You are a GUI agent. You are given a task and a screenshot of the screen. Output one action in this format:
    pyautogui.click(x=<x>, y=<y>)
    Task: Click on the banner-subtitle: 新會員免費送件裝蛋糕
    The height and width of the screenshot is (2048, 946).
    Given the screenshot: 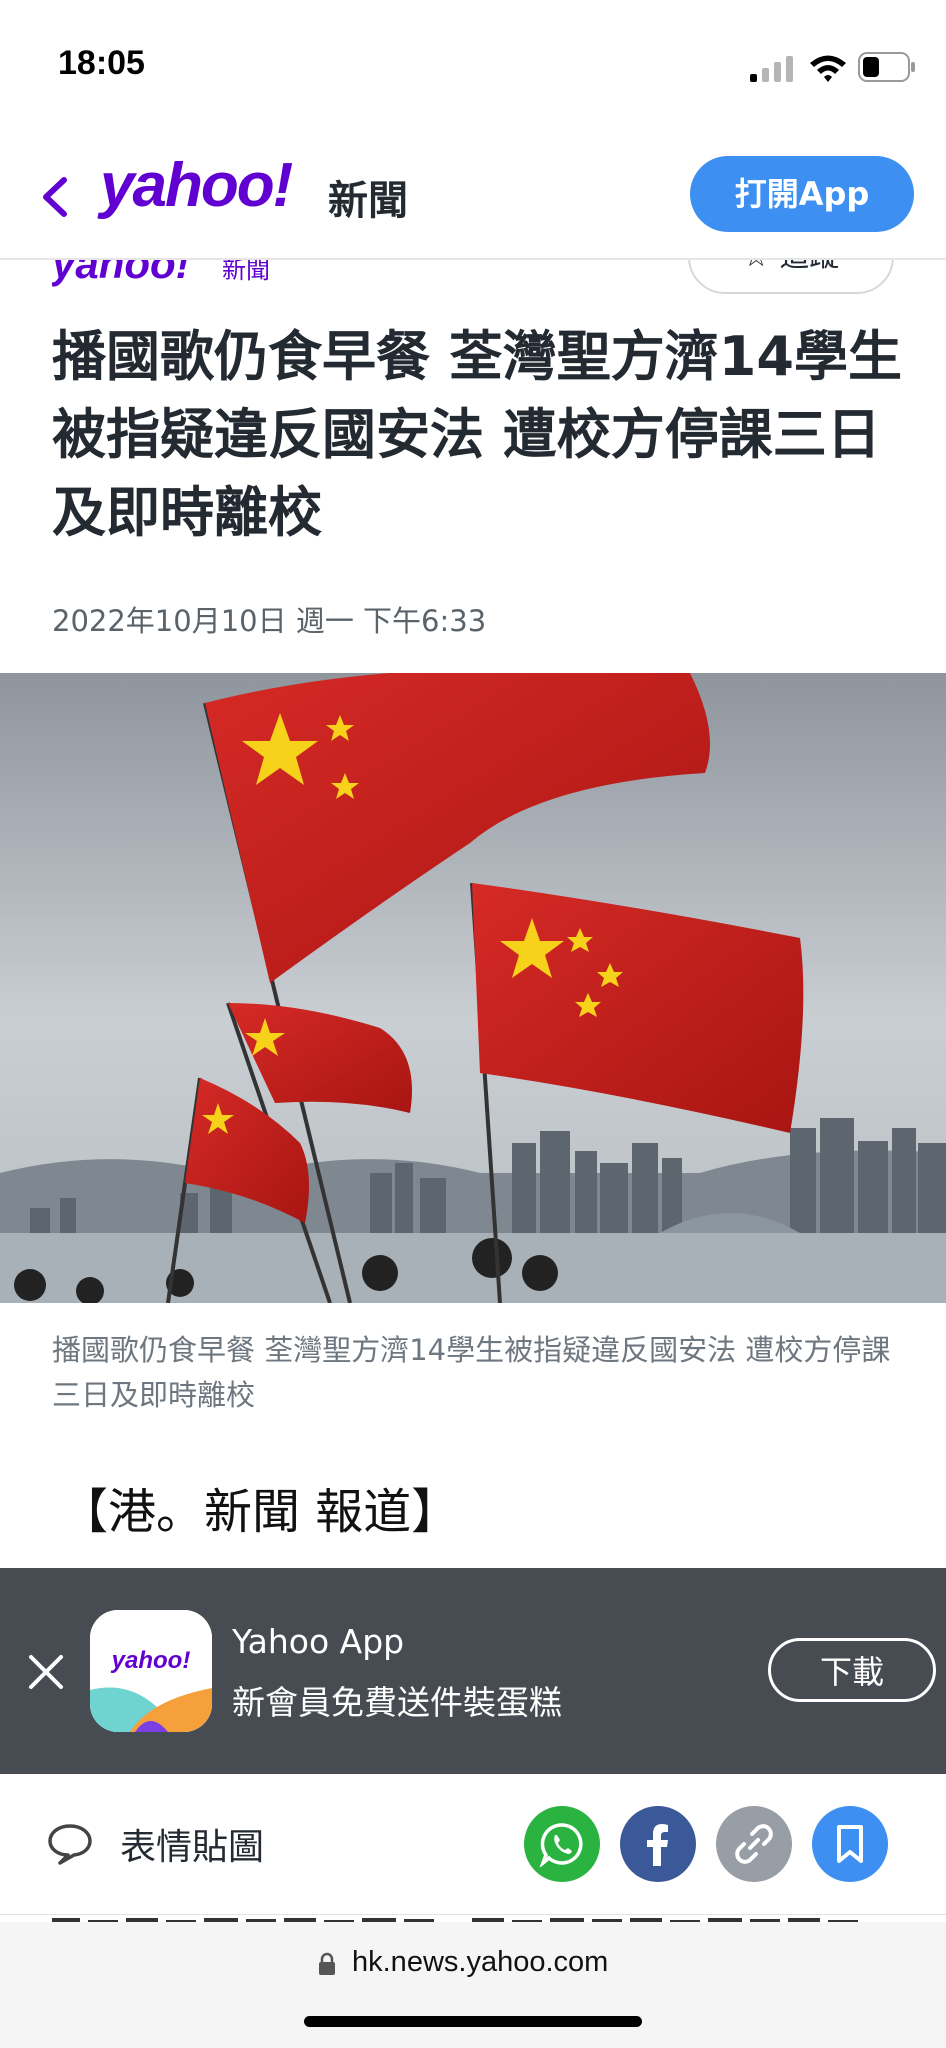 What is the action you would take?
    pyautogui.click(x=397, y=1702)
    